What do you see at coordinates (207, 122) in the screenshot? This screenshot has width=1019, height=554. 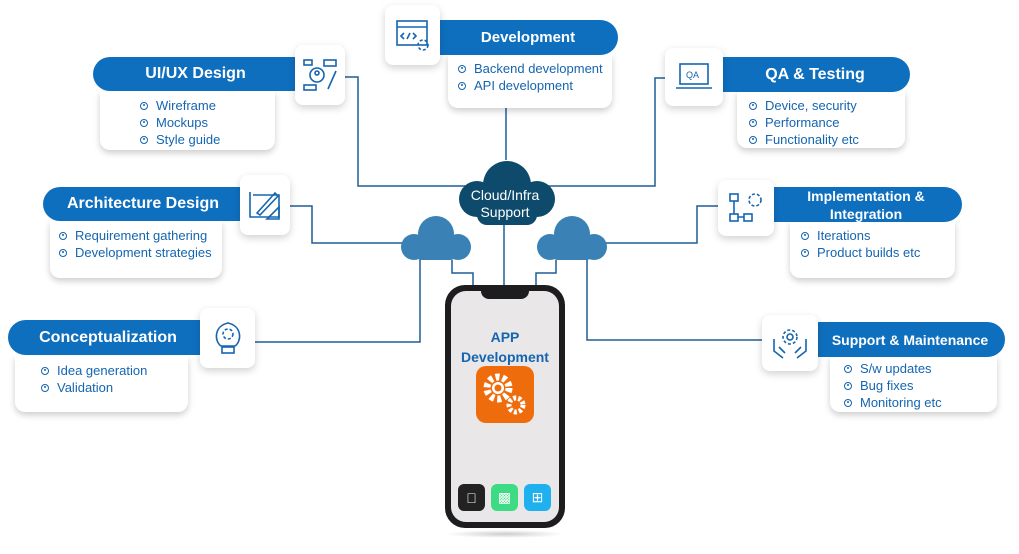 I see `list-item: Mockups` at bounding box center [207, 122].